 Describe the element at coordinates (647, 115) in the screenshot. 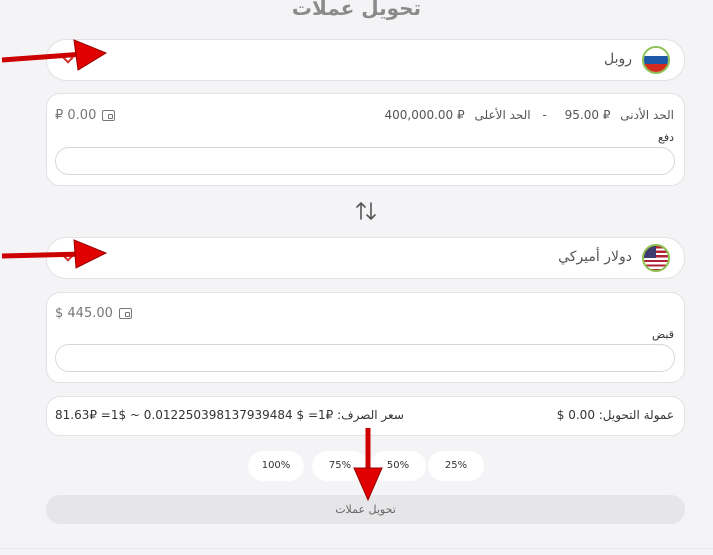

I see `min-label: الحد الأدنى` at that location.